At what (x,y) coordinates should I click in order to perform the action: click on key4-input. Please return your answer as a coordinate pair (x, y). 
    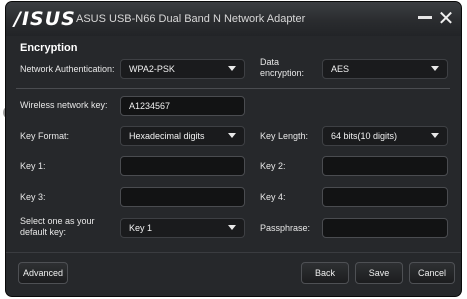
    Looking at the image, I should click on (385, 197).